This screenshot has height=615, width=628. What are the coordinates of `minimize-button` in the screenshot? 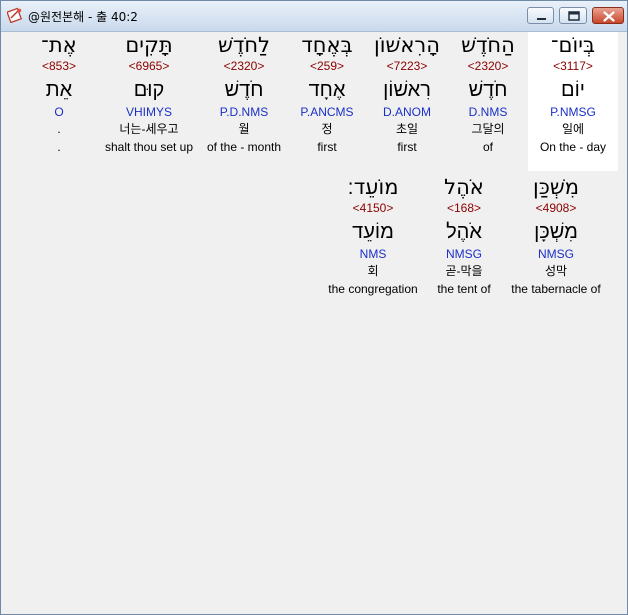 It's located at (540, 15).